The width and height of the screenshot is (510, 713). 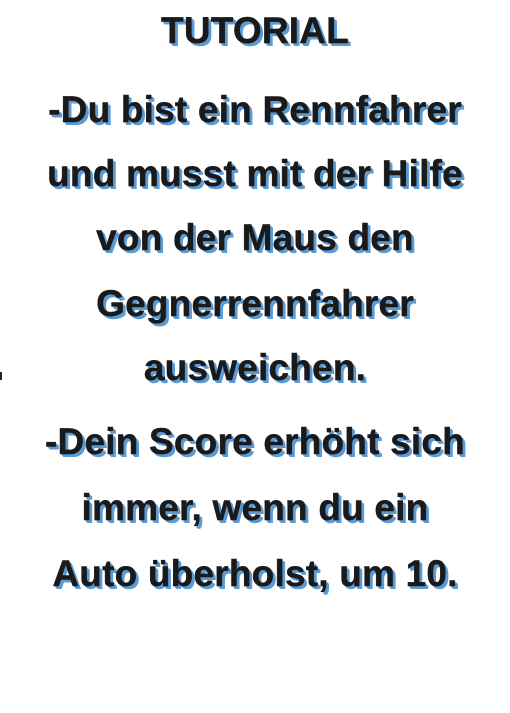 I want to click on edge-mark, so click(x=1, y=376).